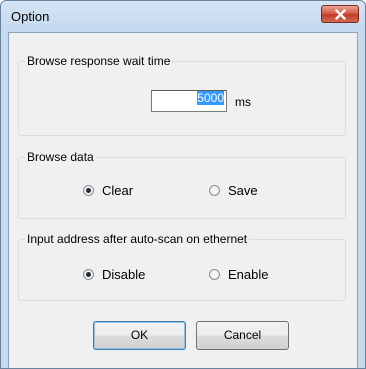 Image resolution: width=366 pixels, height=369 pixels. Describe the element at coordinates (60, 157) in the screenshot. I see `browse-data-label: Browse data` at that location.